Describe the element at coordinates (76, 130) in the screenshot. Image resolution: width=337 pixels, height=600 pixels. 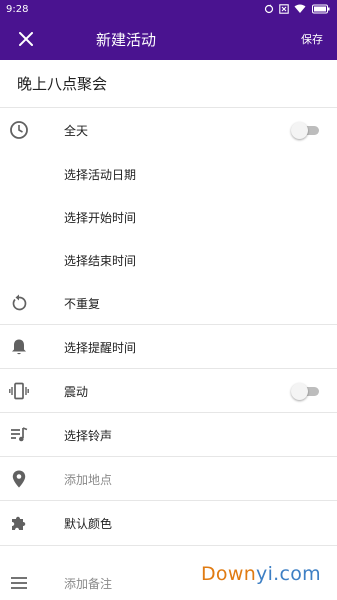
I see `all-day-label: 全天` at that location.